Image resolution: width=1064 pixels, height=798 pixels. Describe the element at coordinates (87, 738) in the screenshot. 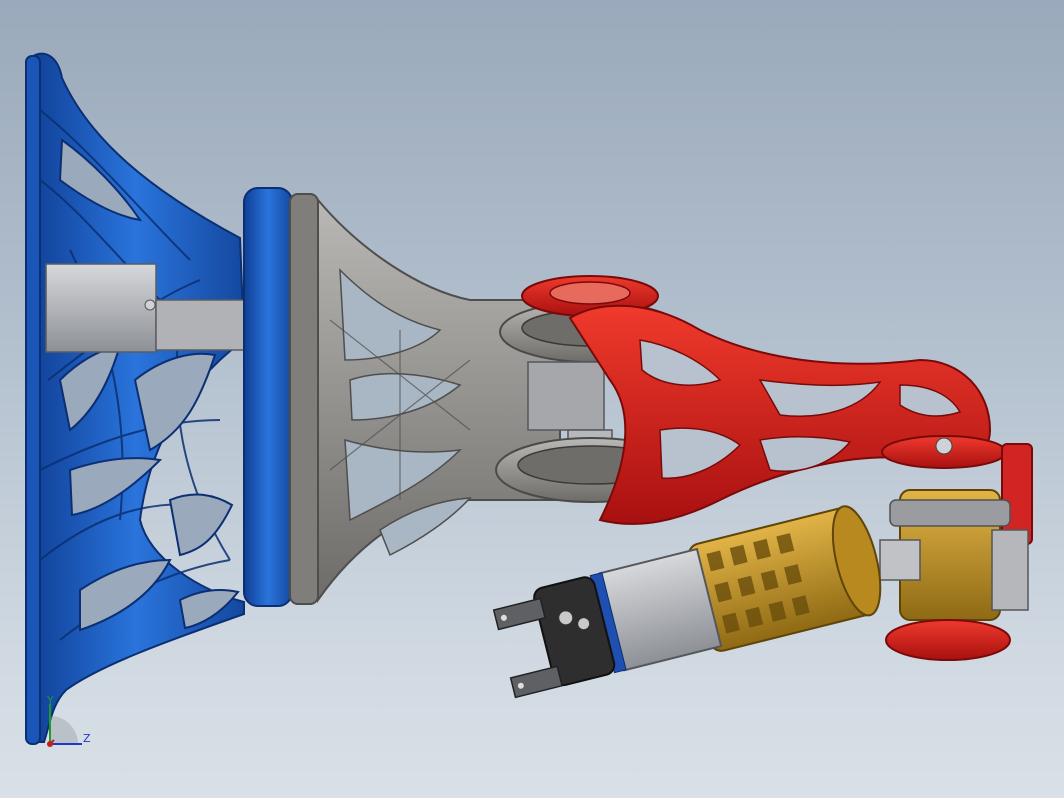

I see `triad-z-label: Z` at that location.